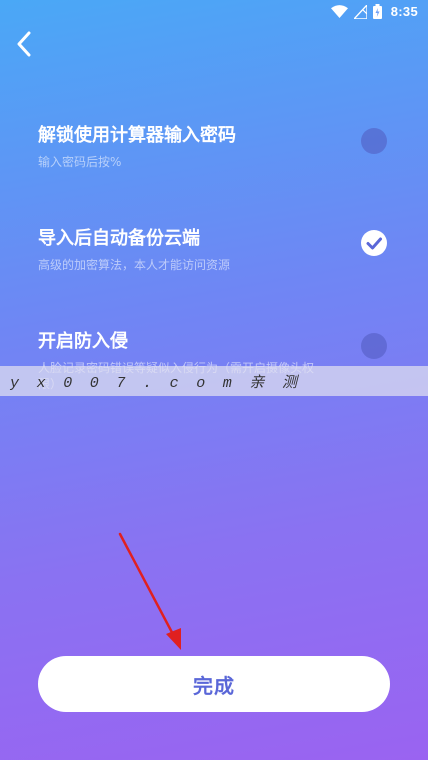 Image resolution: width=428 pixels, height=760 pixels. What do you see at coordinates (83, 341) in the screenshot?
I see `setting-title: 开启防入侵` at bounding box center [83, 341].